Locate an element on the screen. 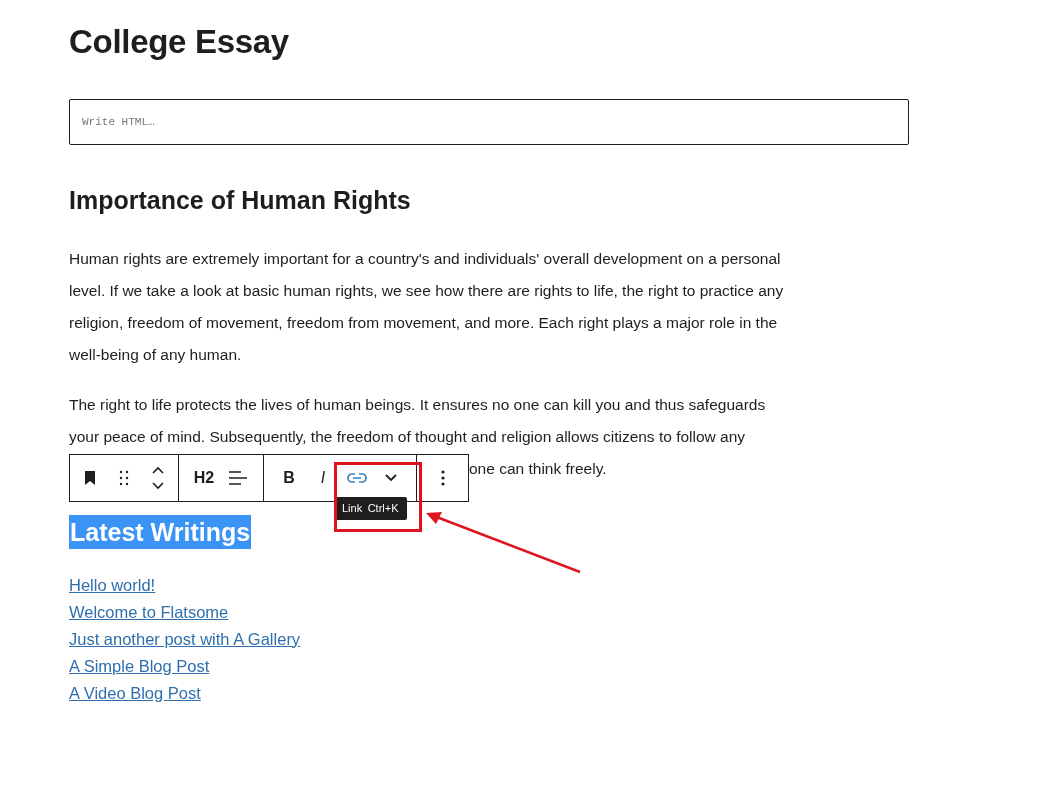  link-icon is located at coordinates (357, 478).